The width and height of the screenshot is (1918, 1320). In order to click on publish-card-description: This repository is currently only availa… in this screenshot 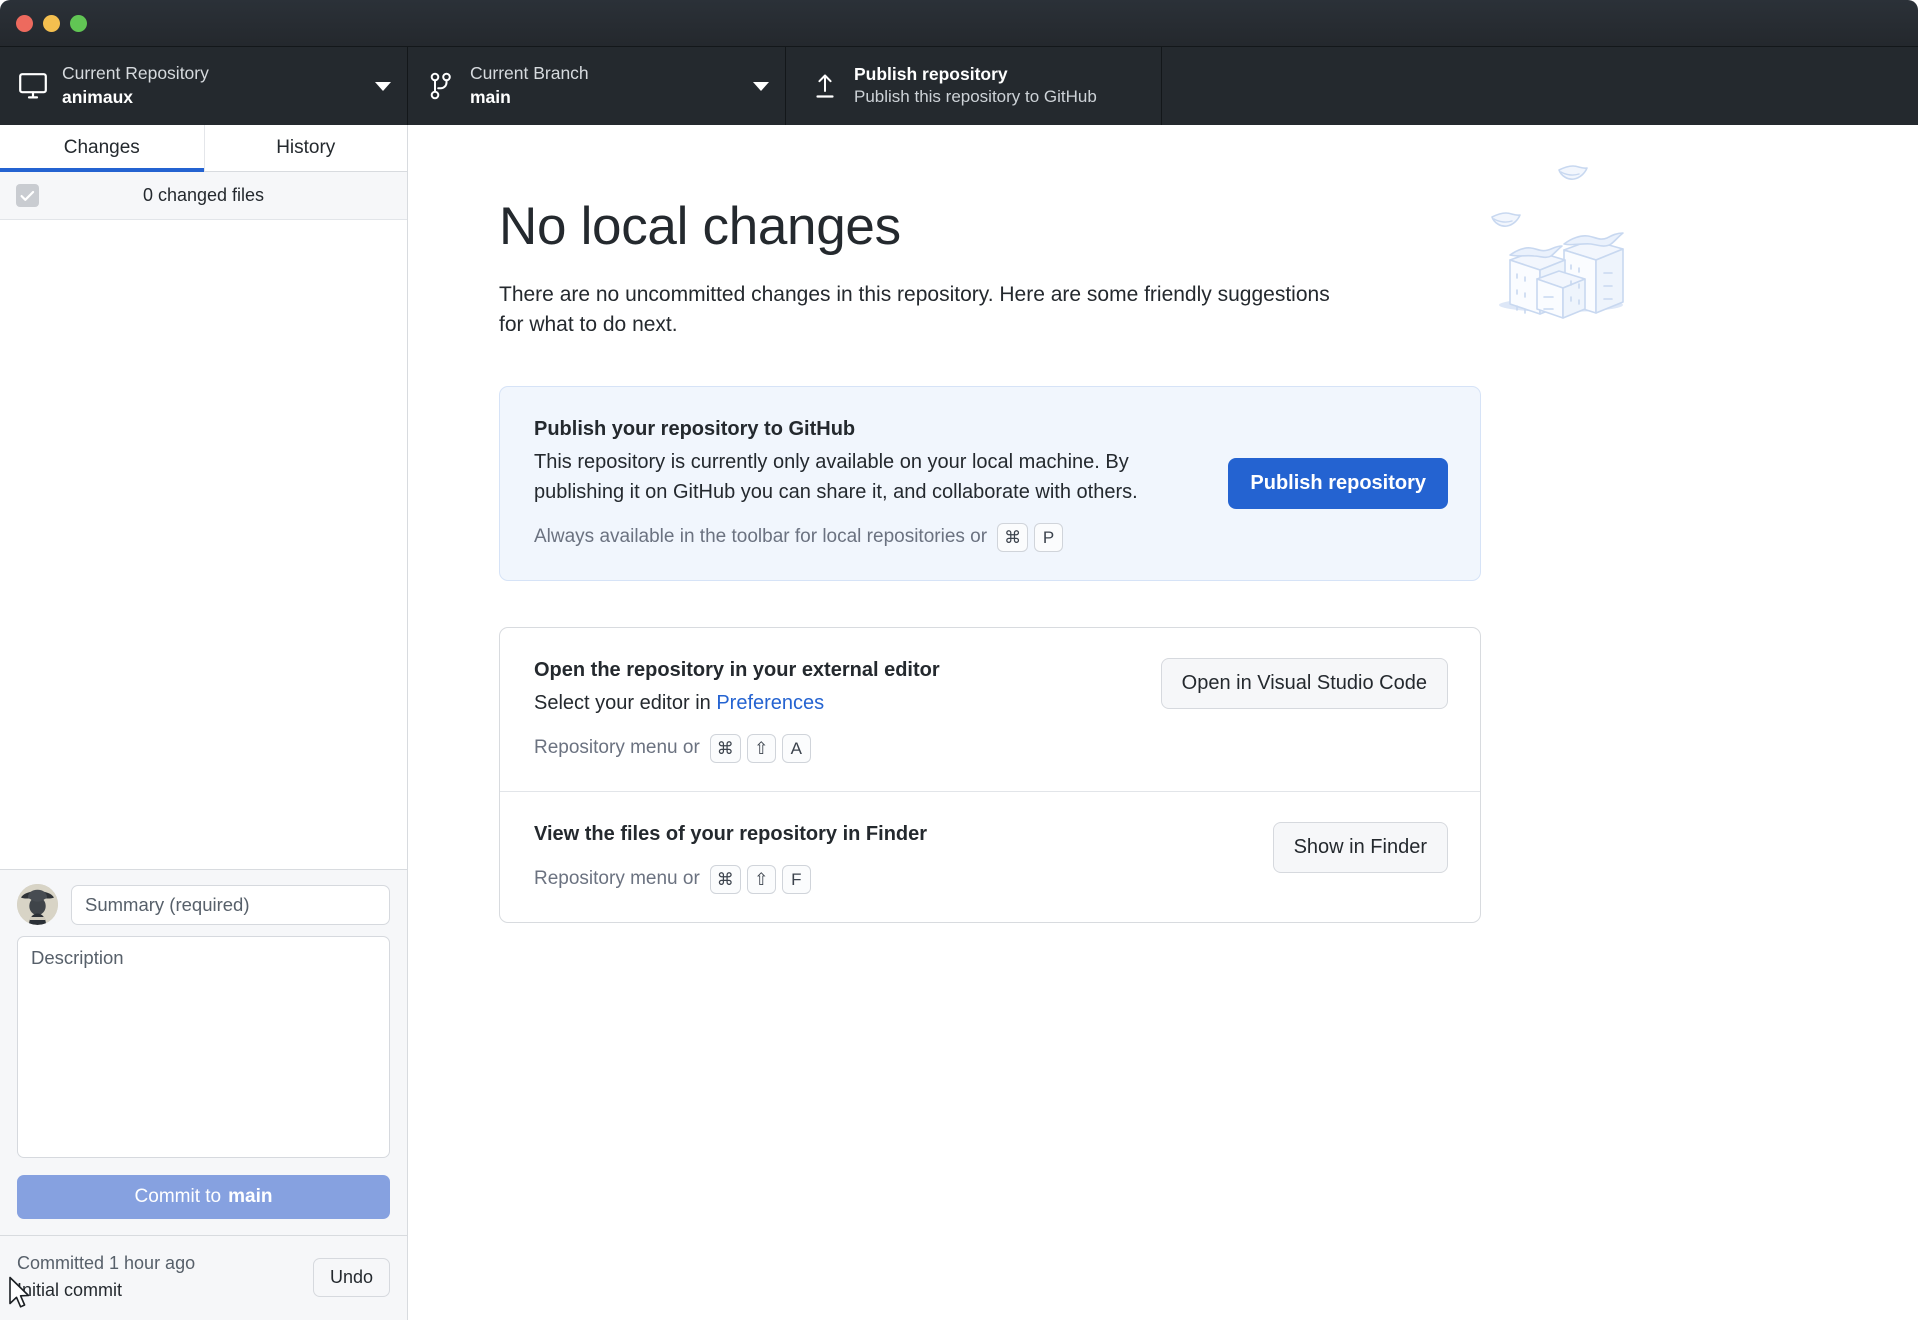, I will do `click(836, 476)`.